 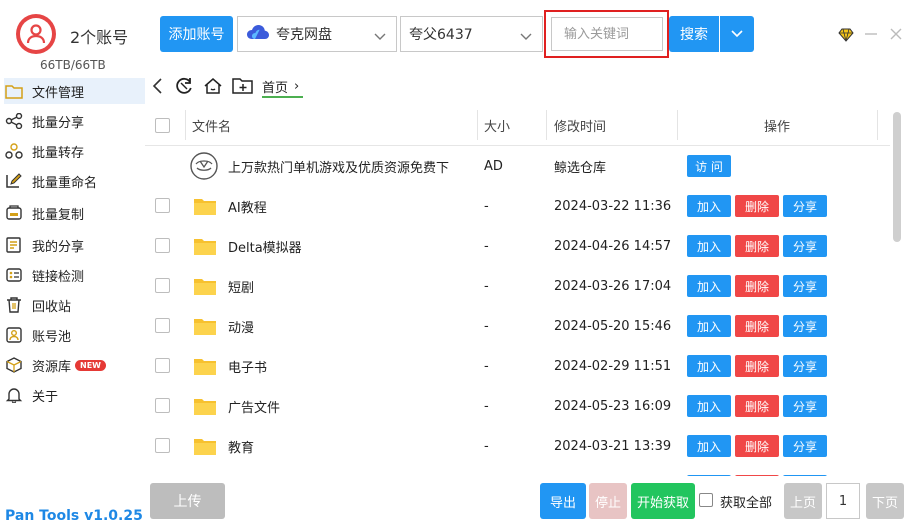 What do you see at coordinates (241, 326) in the screenshot?
I see `file-name: 动漫` at bounding box center [241, 326].